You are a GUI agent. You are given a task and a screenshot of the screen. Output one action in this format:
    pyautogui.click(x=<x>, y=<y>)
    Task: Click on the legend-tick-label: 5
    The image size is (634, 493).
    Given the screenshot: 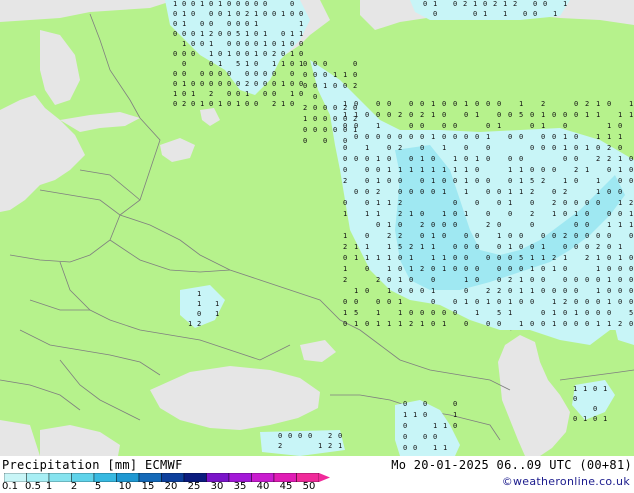 What is the action you would take?
    pyautogui.click(x=98, y=486)
    